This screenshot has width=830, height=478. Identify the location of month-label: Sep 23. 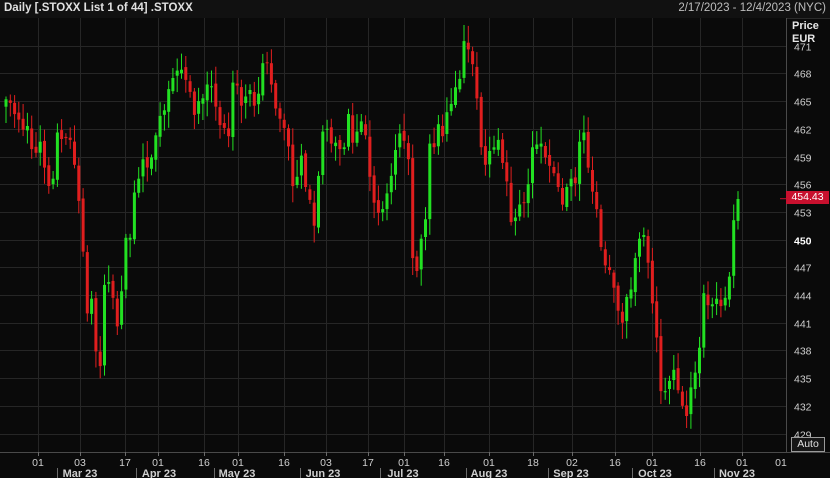
(570, 473).